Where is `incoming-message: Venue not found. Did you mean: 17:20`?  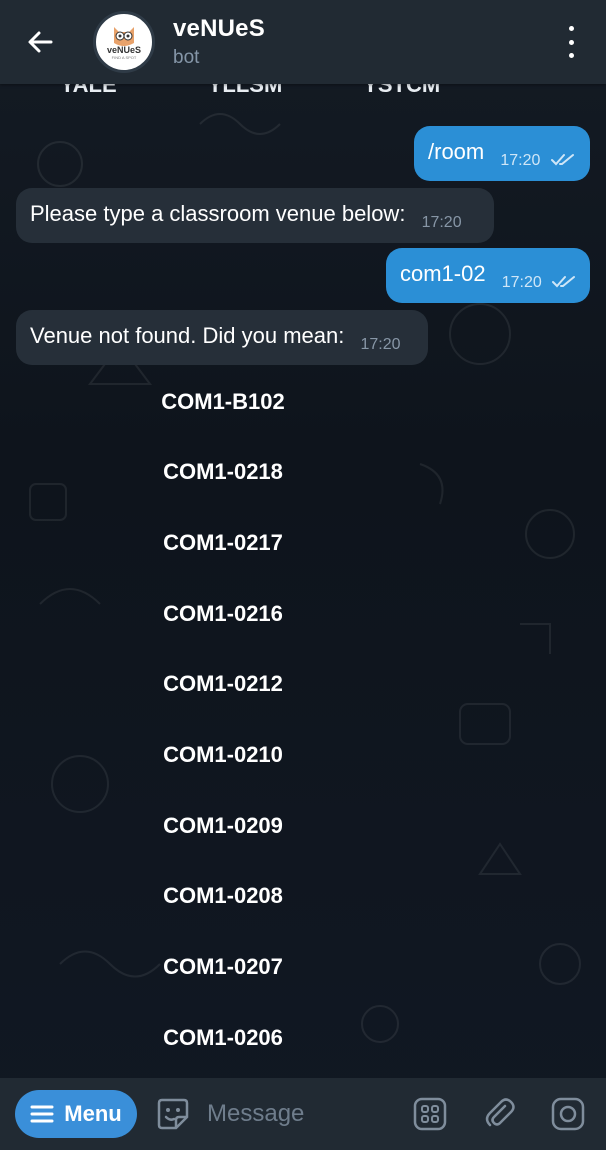
incoming-message: Venue not found. Did you mean: 17:20 is located at coordinates (222, 337).